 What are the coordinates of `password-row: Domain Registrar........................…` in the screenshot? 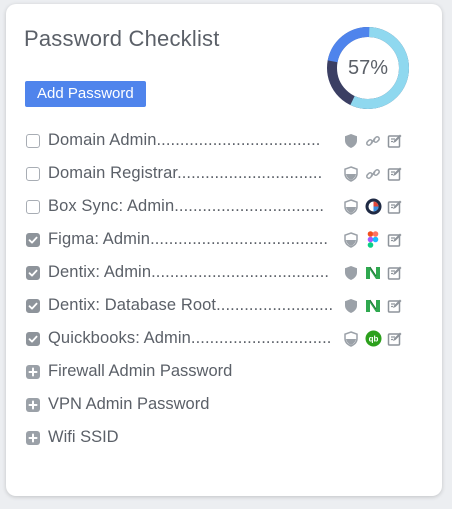 It's located at (221, 173).